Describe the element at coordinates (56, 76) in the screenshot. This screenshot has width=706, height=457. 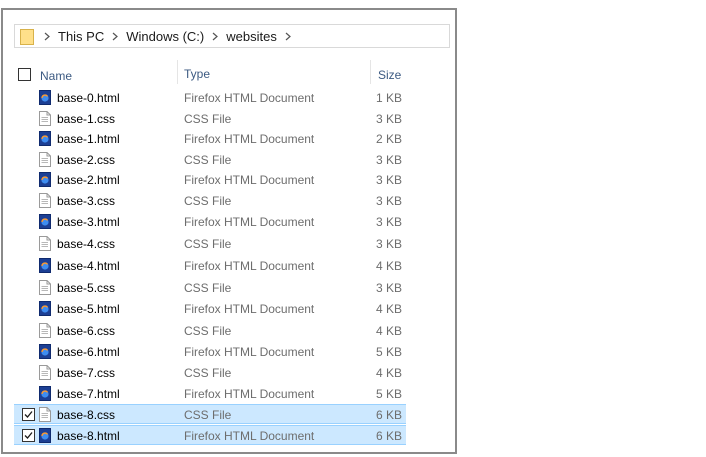
I see `column-header-name: Name` at that location.